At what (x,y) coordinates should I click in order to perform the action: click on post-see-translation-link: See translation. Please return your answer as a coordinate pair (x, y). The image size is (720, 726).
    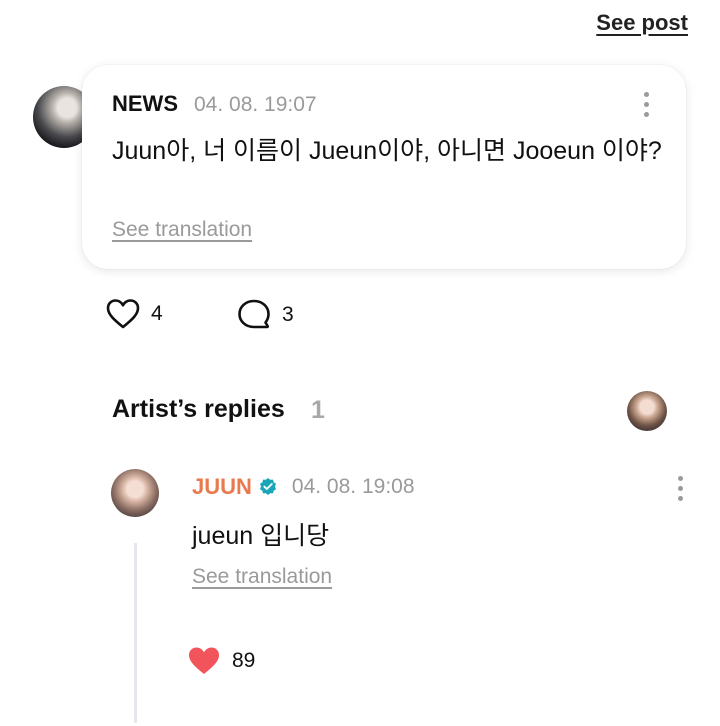
    Looking at the image, I should click on (182, 230).